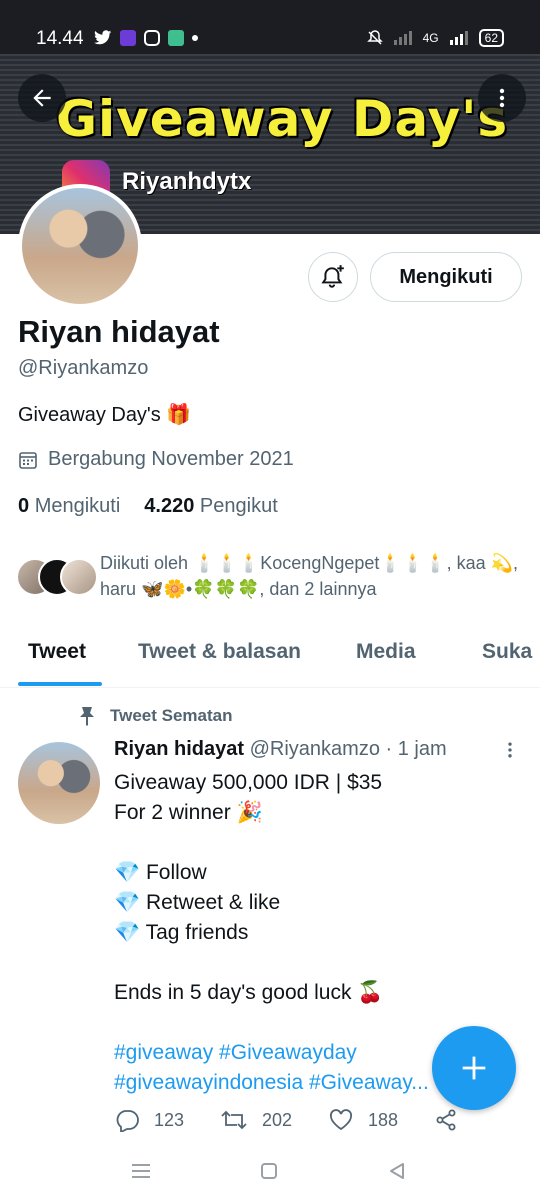  I want to click on more-options-button, so click(502, 98).